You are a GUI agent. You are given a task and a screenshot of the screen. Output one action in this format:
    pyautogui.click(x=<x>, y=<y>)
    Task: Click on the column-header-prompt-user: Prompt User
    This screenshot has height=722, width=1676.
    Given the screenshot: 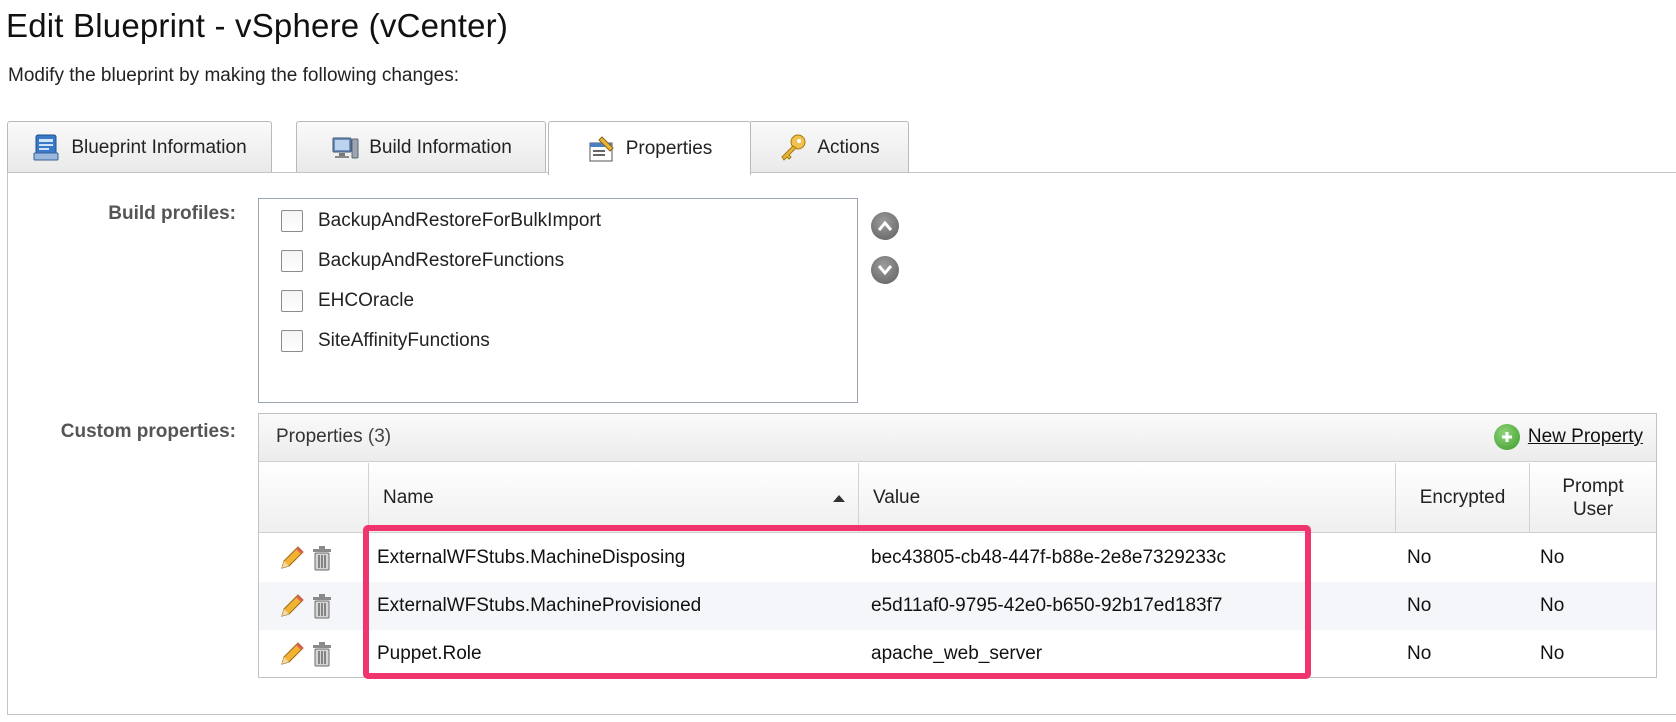 What is the action you would take?
    pyautogui.click(x=1593, y=498)
    